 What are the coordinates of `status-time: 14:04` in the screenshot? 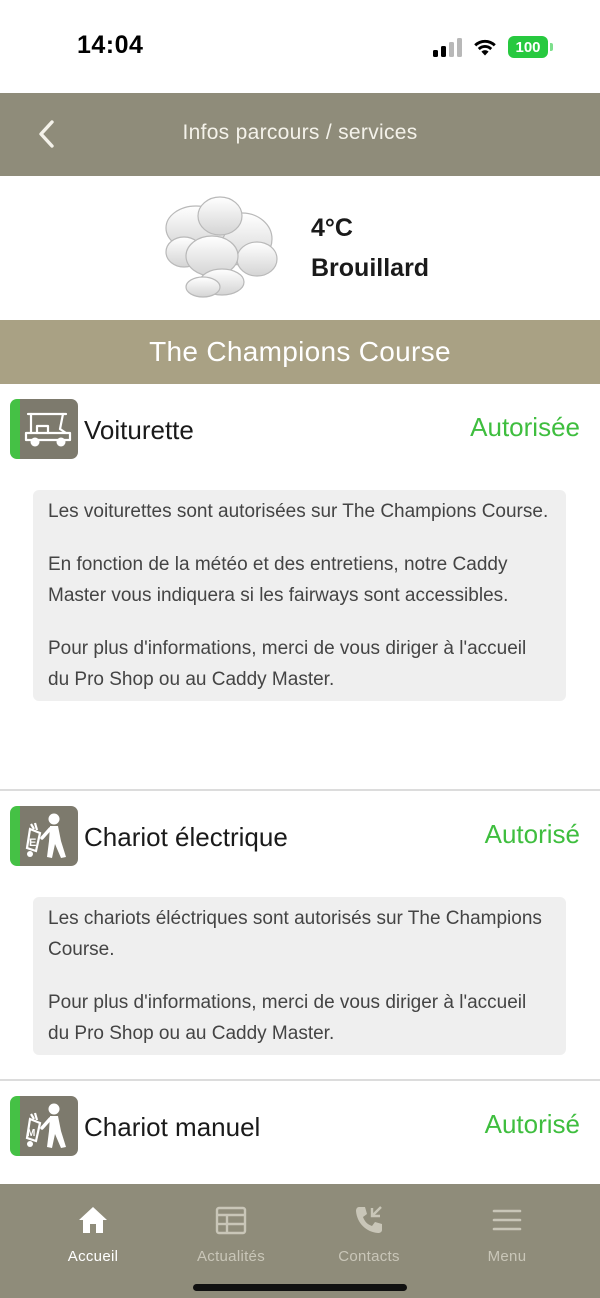 It's located at (110, 45).